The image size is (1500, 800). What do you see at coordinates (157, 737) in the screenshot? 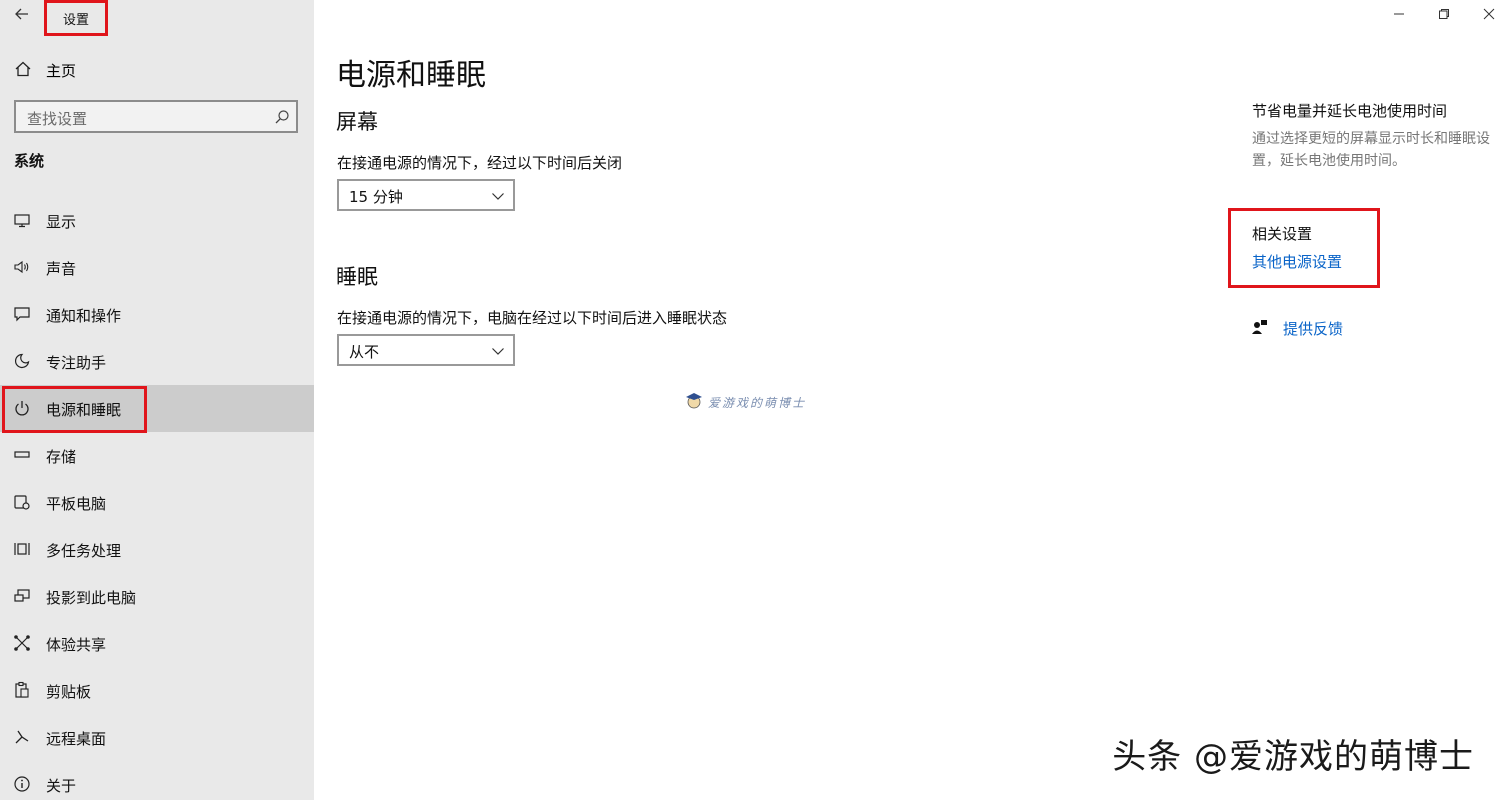
I see `sidebar-item-remote-desktop: 远程桌面` at bounding box center [157, 737].